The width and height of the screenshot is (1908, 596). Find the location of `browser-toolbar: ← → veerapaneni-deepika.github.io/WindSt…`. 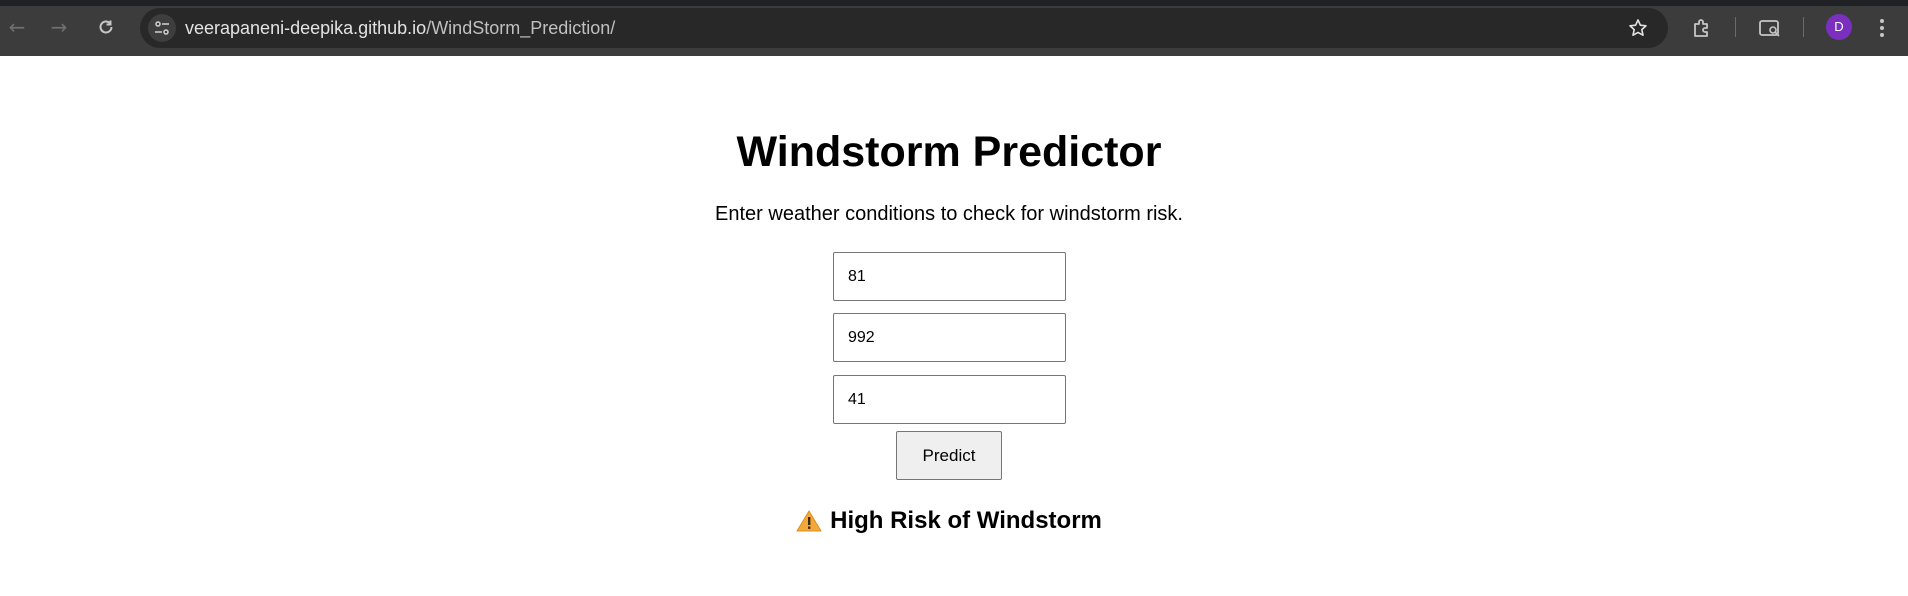

browser-toolbar: ← → veerapaneni-deepika.github.io/WindSt… is located at coordinates (954, 28).